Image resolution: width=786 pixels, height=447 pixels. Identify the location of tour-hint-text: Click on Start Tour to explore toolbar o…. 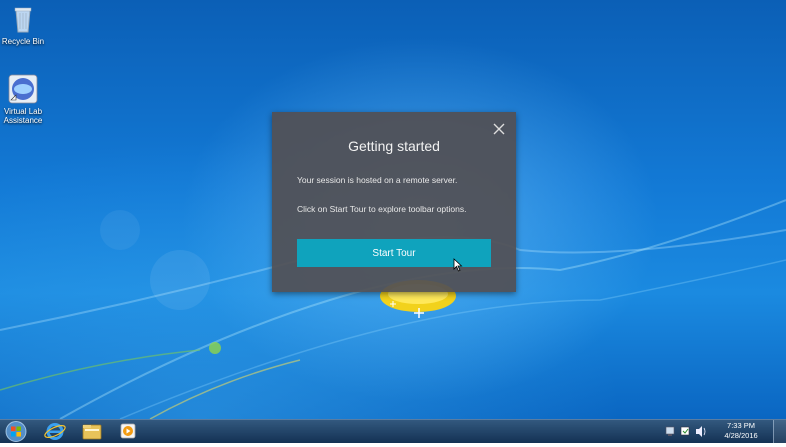
(382, 209).